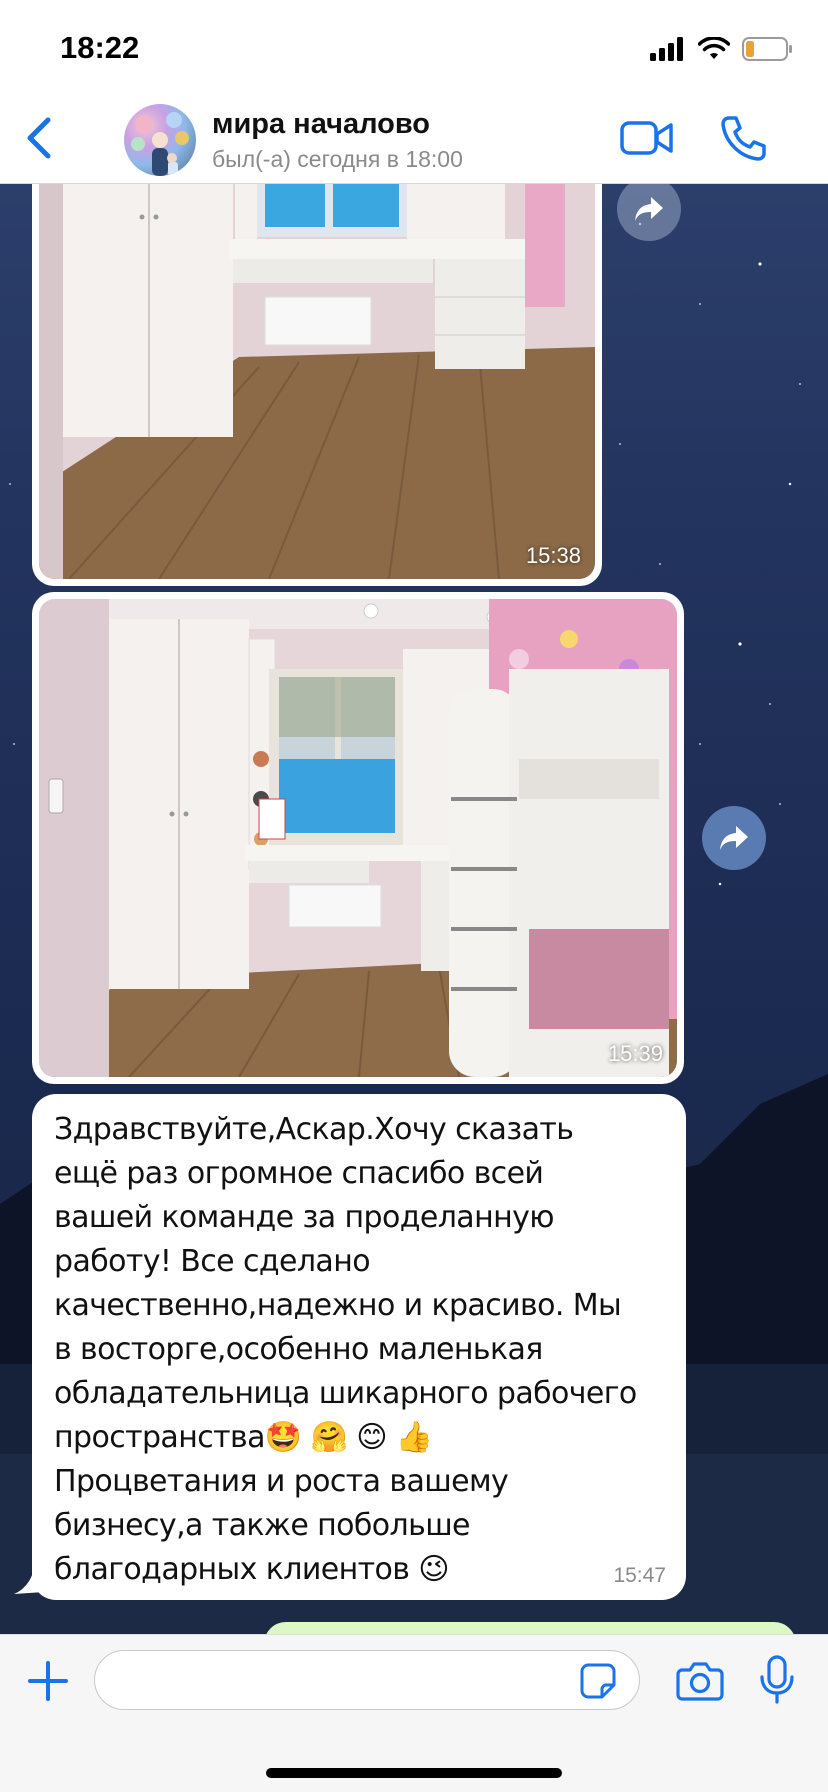 The image size is (828, 1792). I want to click on chat-header: мира началово был(-а) сегодня в 18:00, so click(414, 139).